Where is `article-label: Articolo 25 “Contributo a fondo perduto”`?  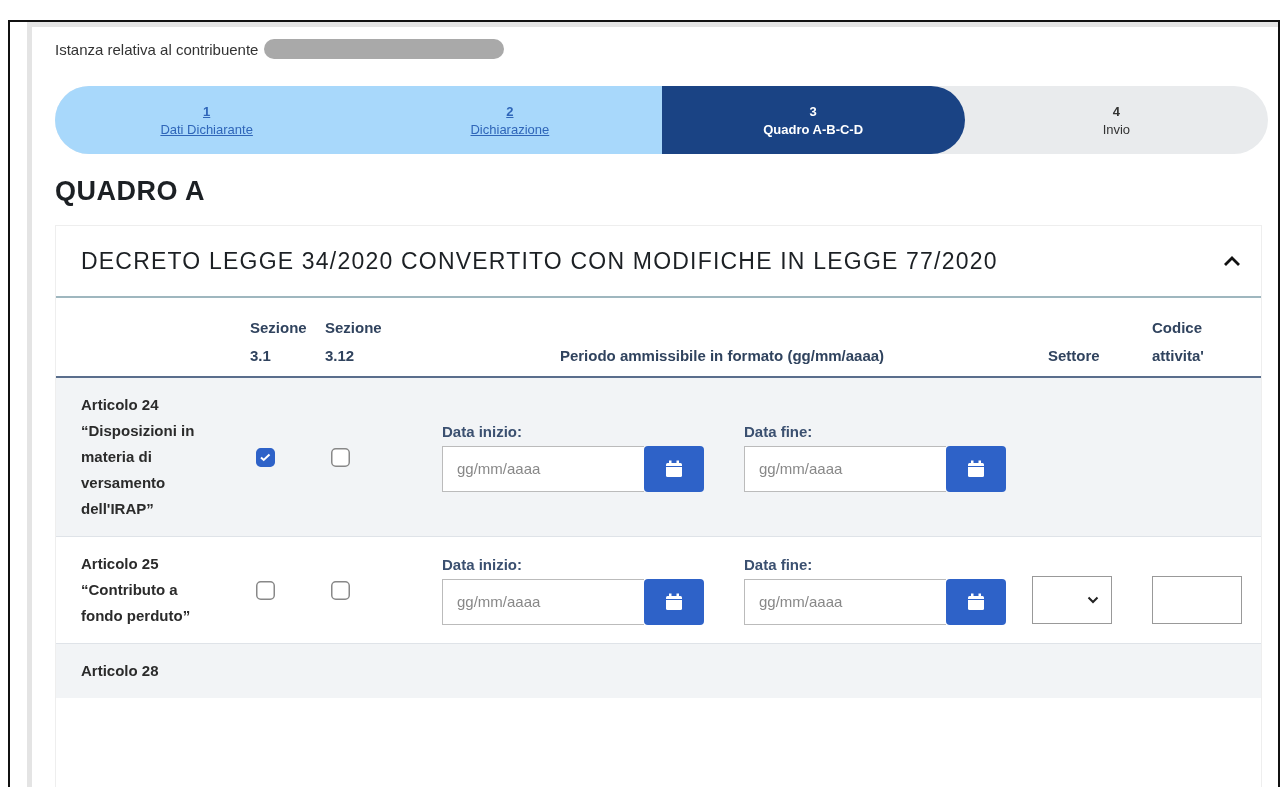
article-label: Articolo 25 “Contributo a fondo perduto” is located at coordinates (136, 590).